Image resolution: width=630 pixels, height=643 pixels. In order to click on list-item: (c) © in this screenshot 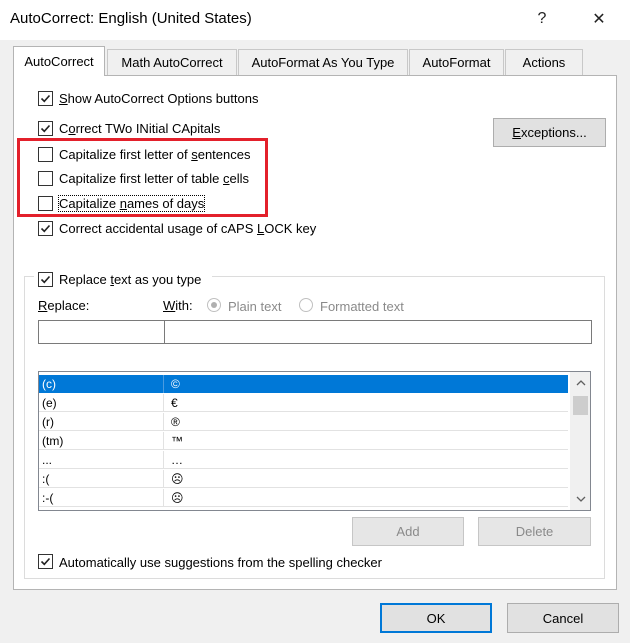, I will do `click(303, 384)`.